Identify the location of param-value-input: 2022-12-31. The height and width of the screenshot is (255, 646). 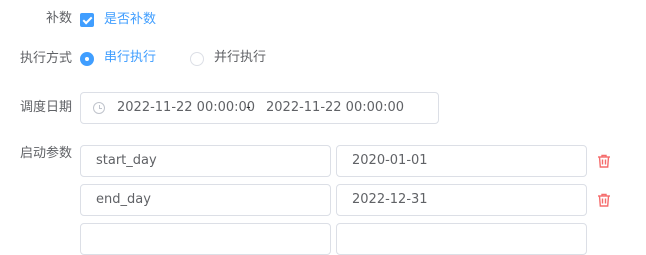
(461, 200).